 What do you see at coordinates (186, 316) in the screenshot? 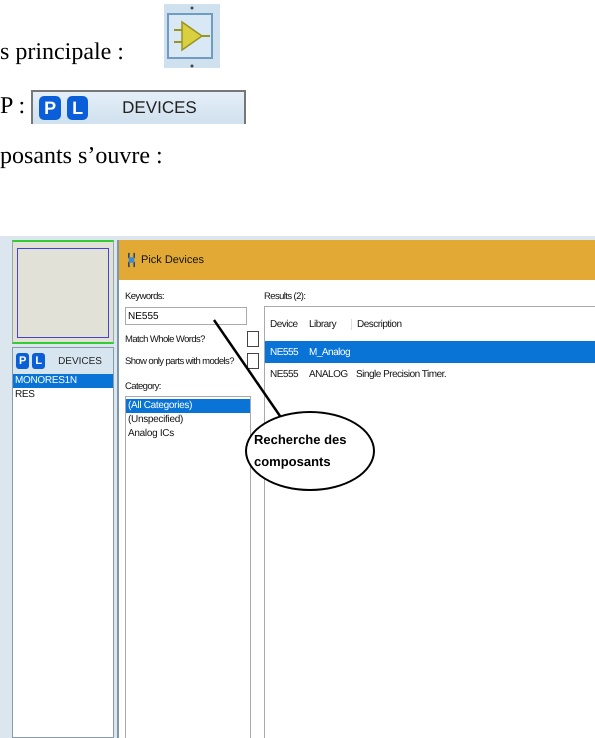
I see `keywords-field: NE555` at bounding box center [186, 316].